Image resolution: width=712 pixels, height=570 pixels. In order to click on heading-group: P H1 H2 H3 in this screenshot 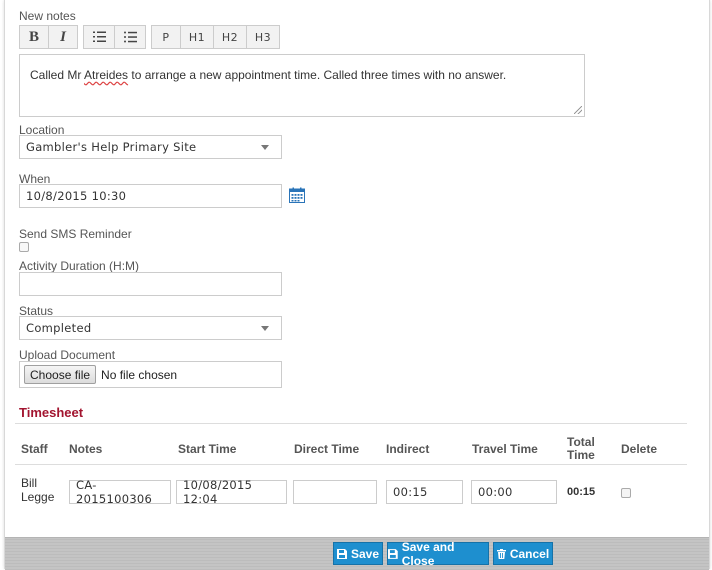, I will do `click(215, 38)`.